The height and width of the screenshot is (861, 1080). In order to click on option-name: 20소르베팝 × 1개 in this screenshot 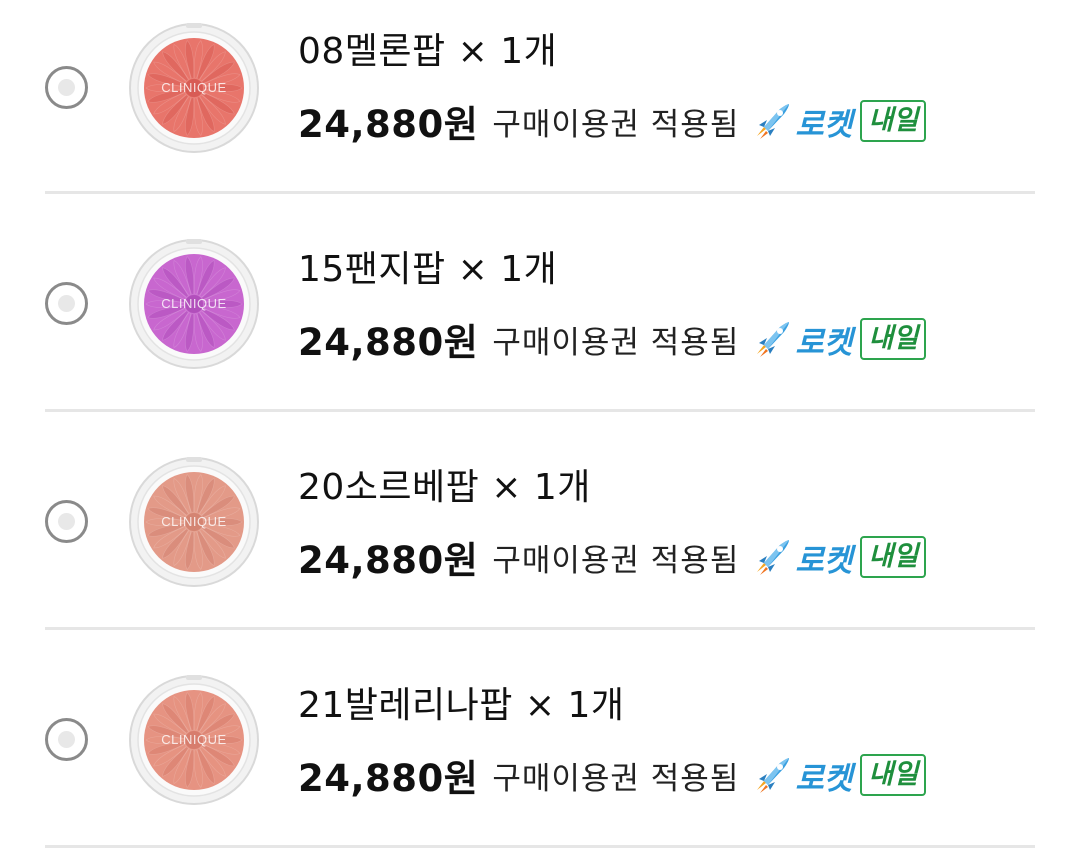, I will do `click(444, 487)`.